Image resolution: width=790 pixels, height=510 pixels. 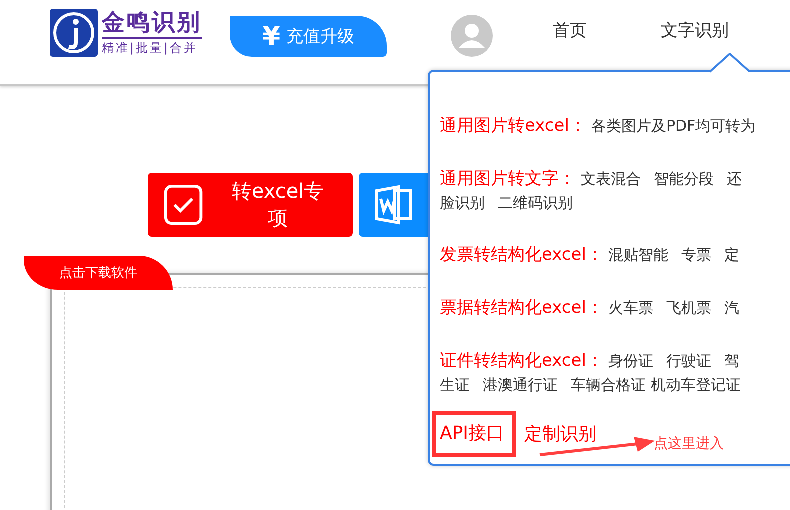 What do you see at coordinates (520, 385) in the screenshot?
I see `menu-item: 港澳通行证` at bounding box center [520, 385].